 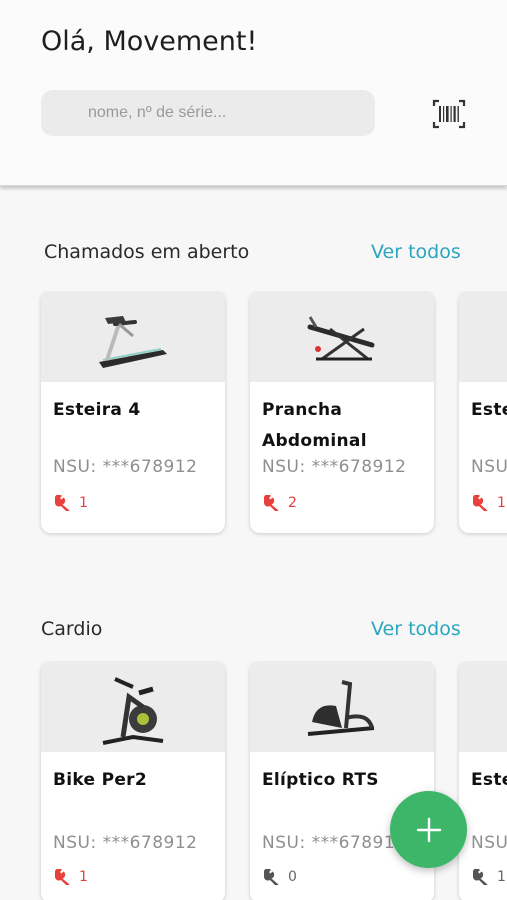 What do you see at coordinates (97, 410) in the screenshot?
I see `card-name: Esteira 4` at bounding box center [97, 410].